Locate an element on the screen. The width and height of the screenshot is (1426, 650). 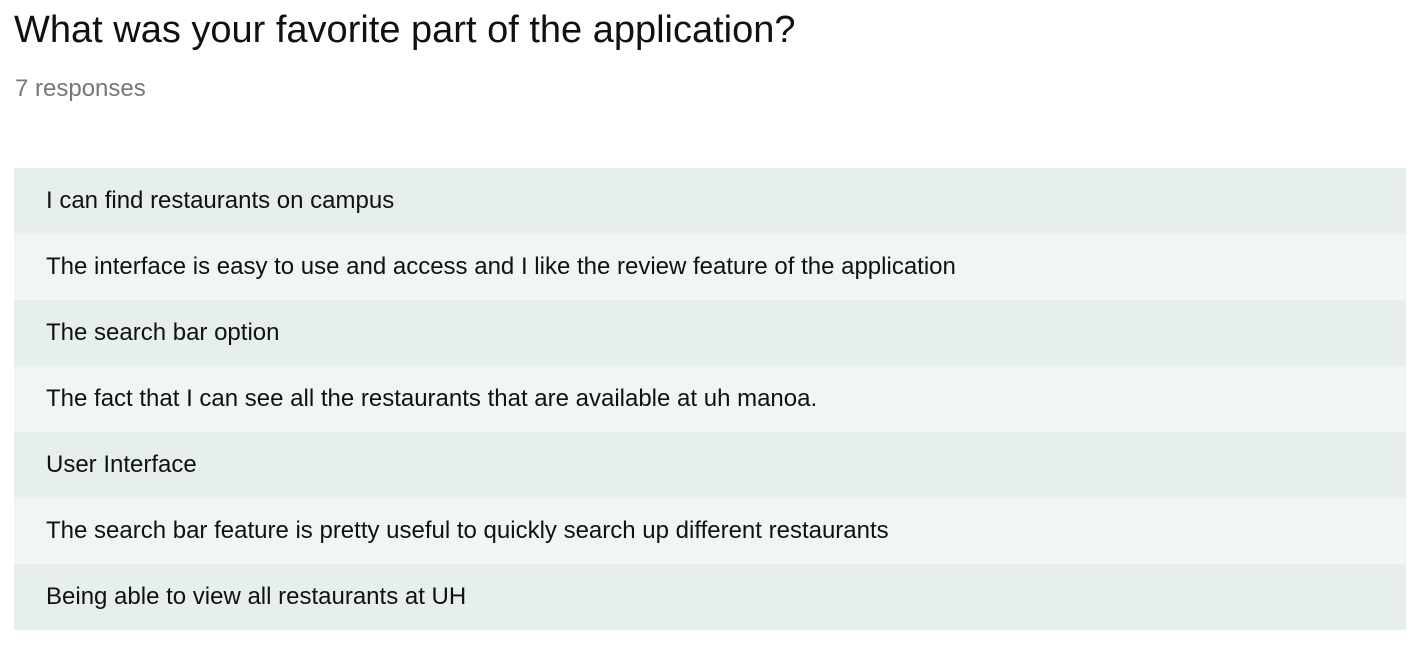
response-item: I can find restaurants on campus is located at coordinates (710, 201).